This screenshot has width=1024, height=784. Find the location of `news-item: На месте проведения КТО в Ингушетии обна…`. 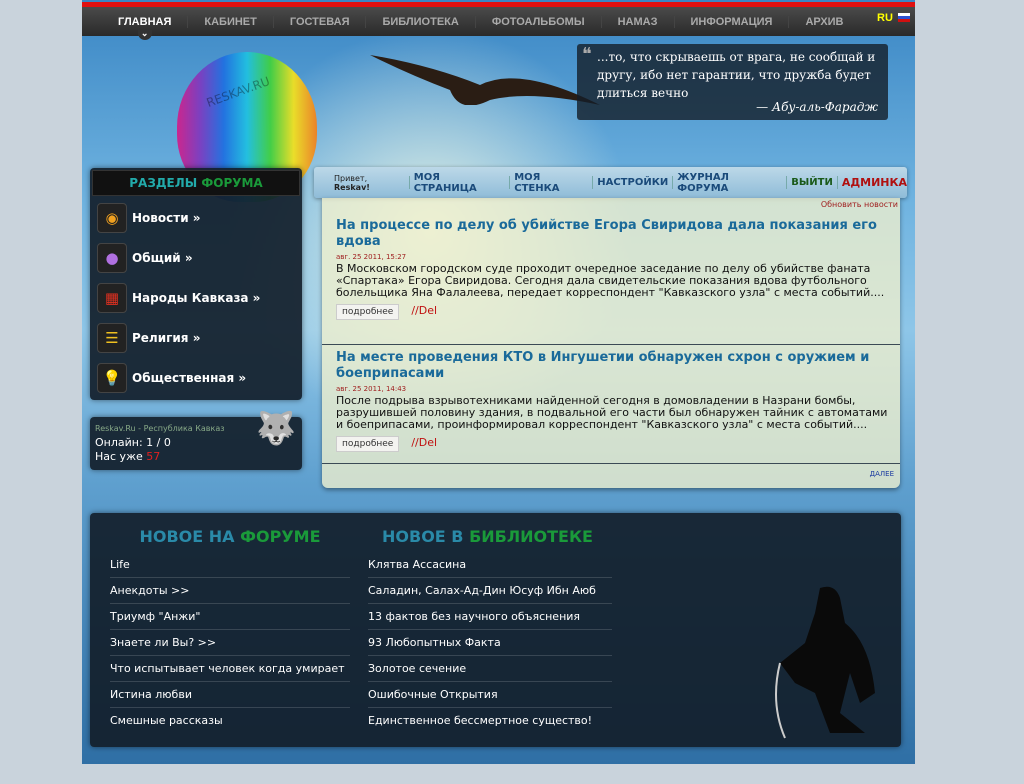

news-item: На месте проведения КТО в Ингушетии обна… is located at coordinates (616, 401).